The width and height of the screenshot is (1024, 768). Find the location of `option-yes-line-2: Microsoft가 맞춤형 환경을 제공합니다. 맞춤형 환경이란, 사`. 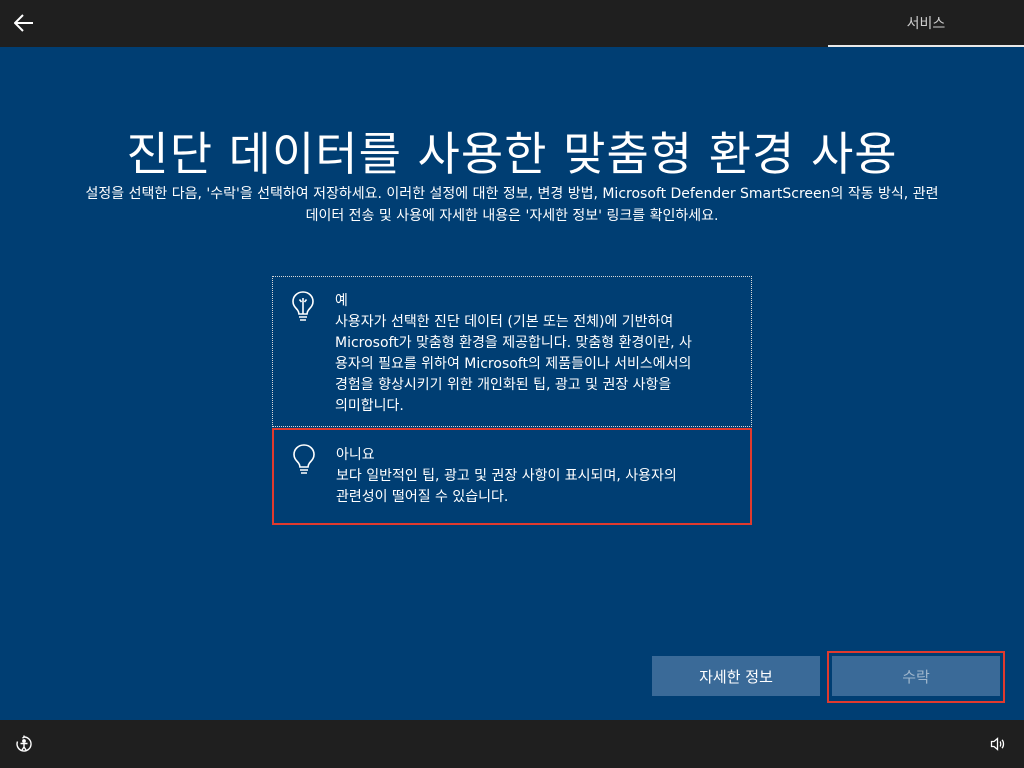

option-yes-line-2: Microsoft가 맞춤형 환경을 제공합니다. 맞춤형 환경이란, 사 is located at coordinates (513, 343).